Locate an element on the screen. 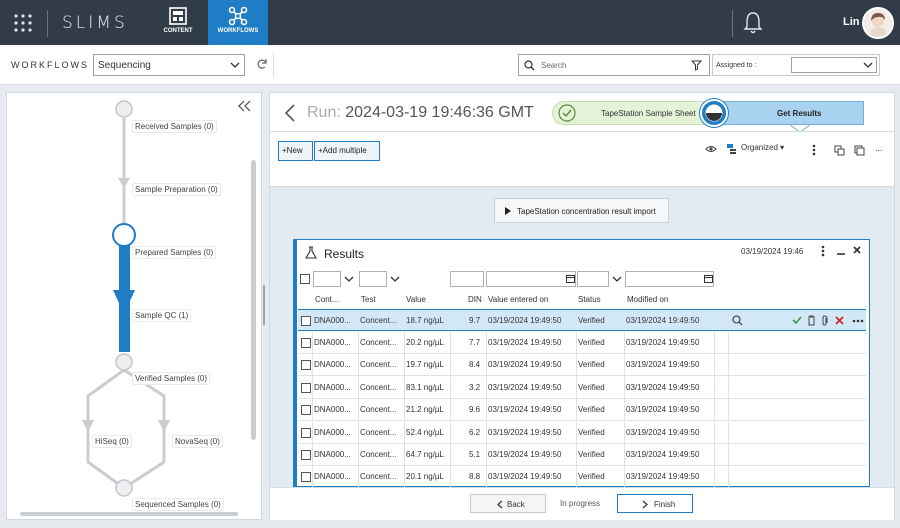 This screenshot has width=900, height=528. panel-resize-handle is located at coordinates (264, 305).